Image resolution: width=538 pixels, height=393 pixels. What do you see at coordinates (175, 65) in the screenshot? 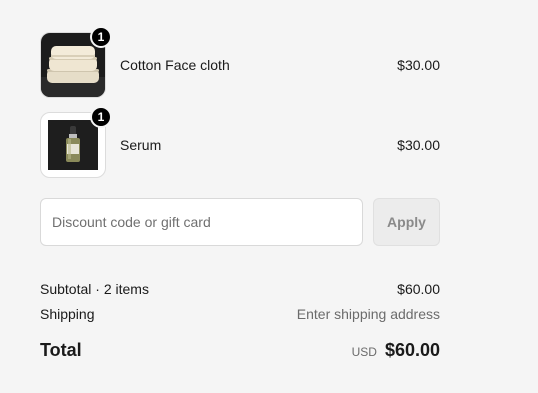
I see `item-name: Cotton Face cloth` at bounding box center [175, 65].